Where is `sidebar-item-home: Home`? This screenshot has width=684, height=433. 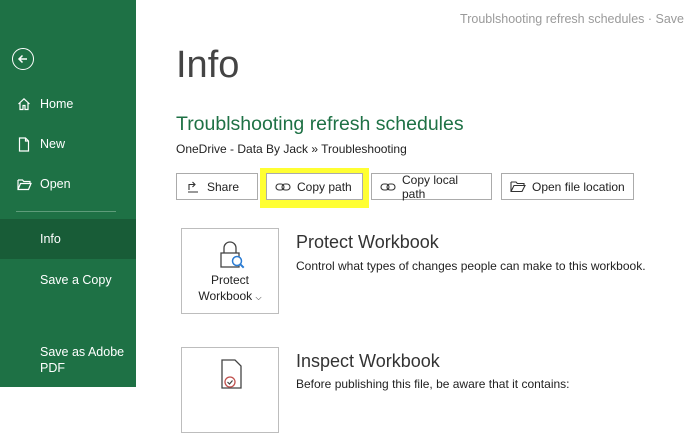
sidebar-item-home: Home is located at coordinates (68, 104).